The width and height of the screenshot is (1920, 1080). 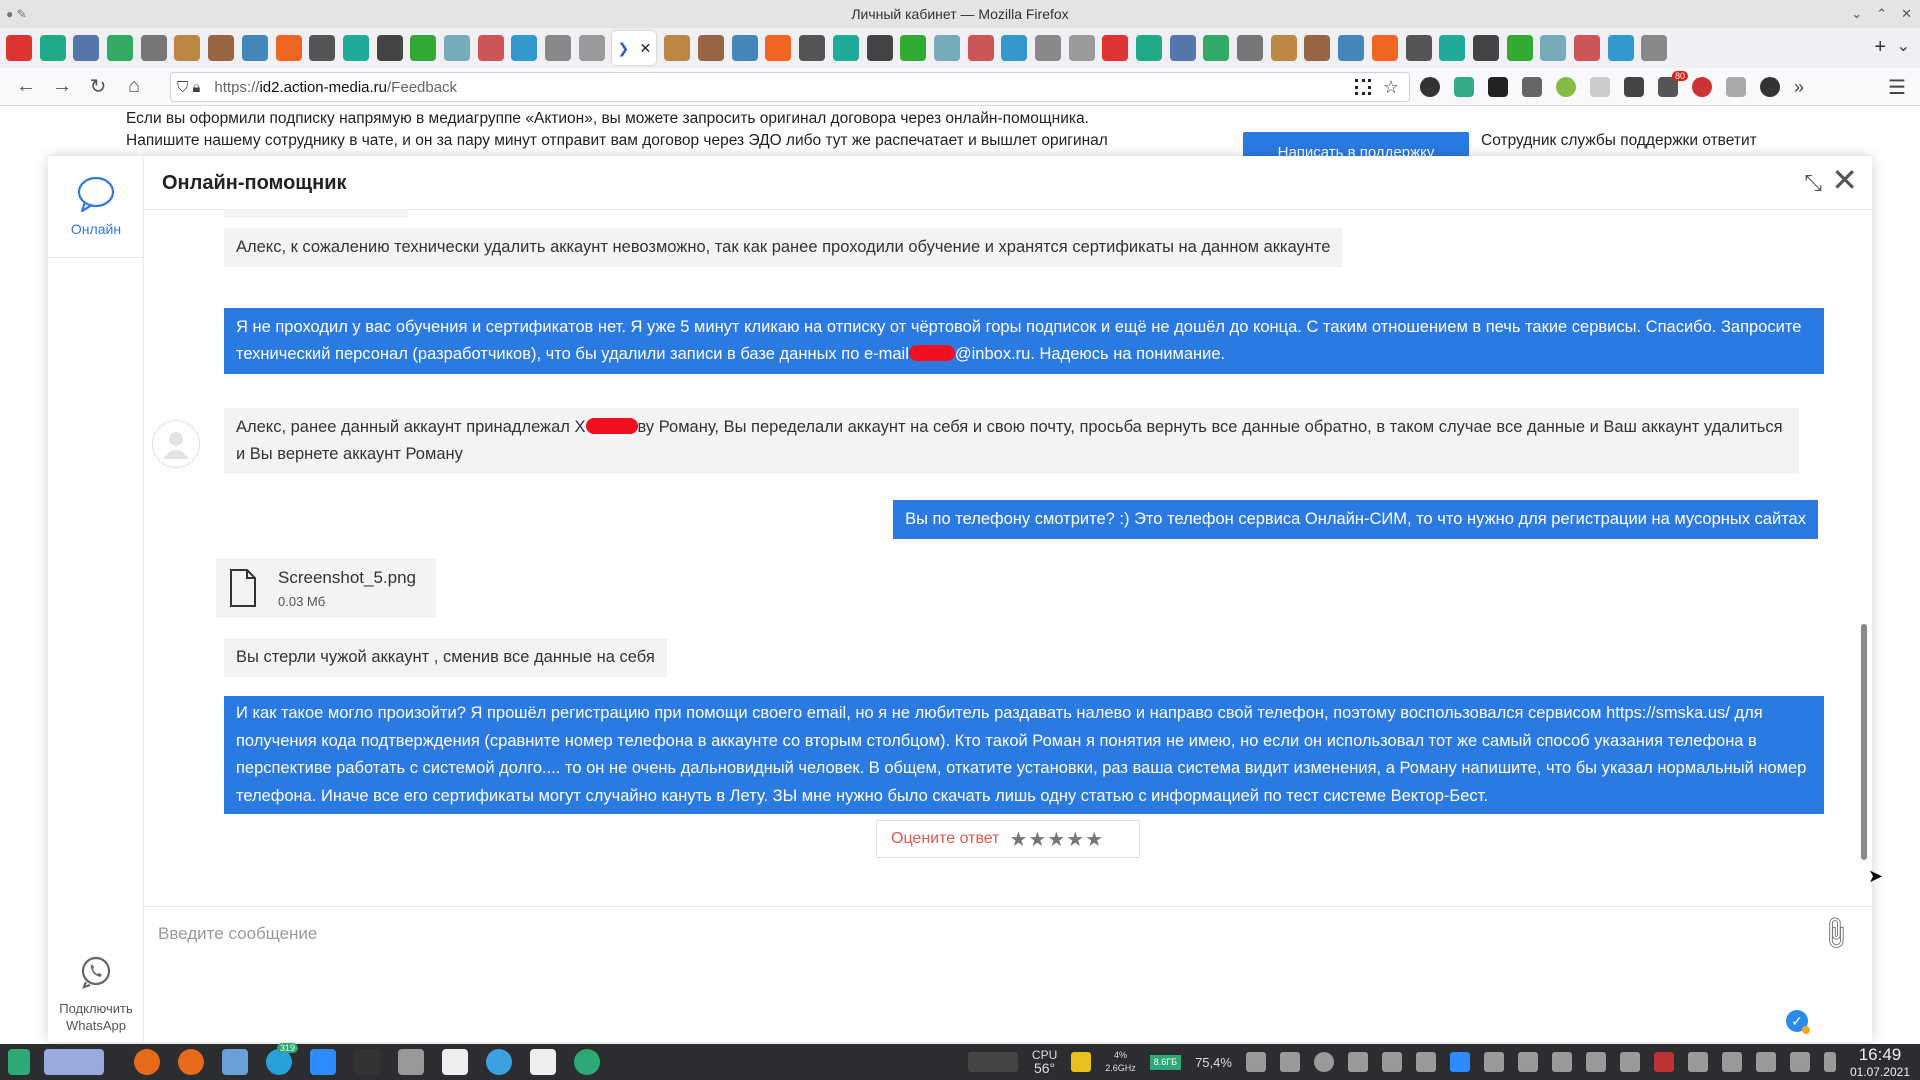 I want to click on file-name: Screenshot_5.png, so click(x=347, y=578).